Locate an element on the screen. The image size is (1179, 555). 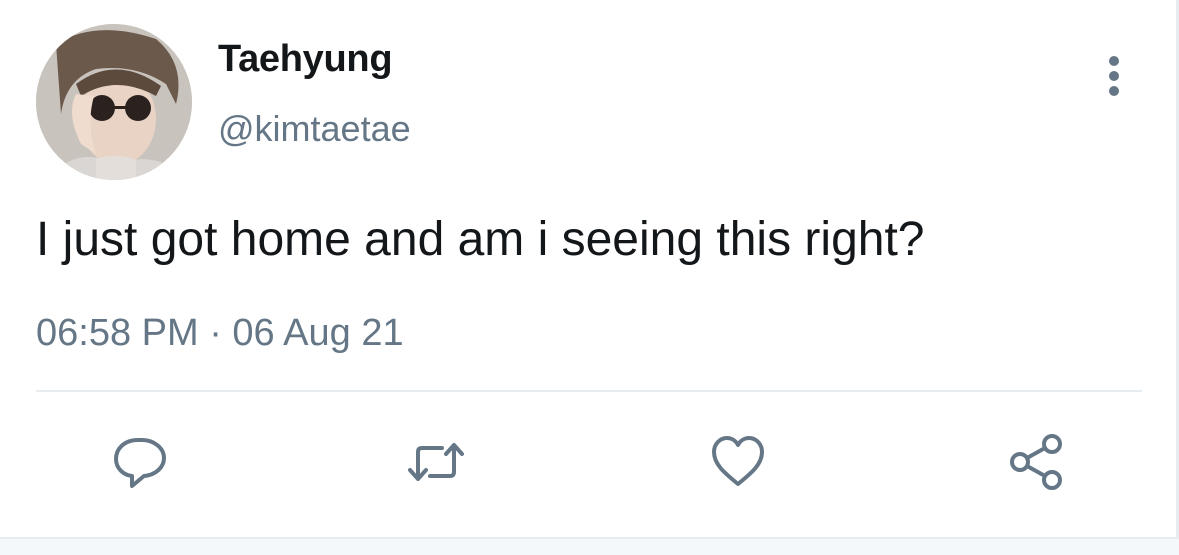
retweet-icon is located at coordinates (436, 462).